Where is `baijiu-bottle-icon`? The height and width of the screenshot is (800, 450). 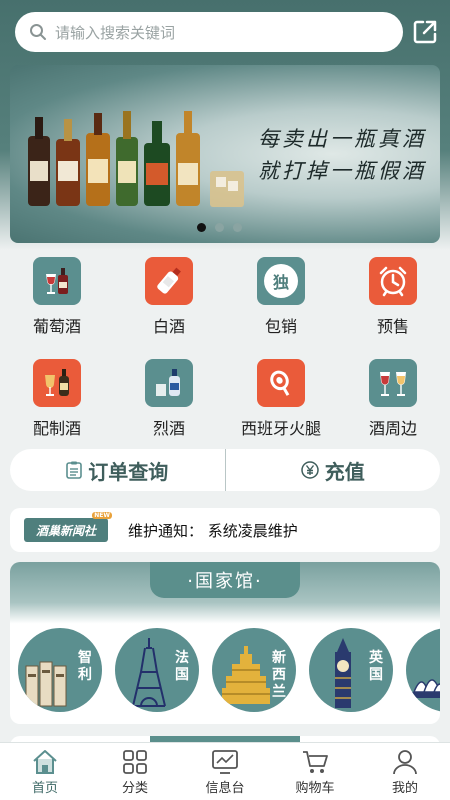
baijiu-bottle-icon is located at coordinates (169, 281).